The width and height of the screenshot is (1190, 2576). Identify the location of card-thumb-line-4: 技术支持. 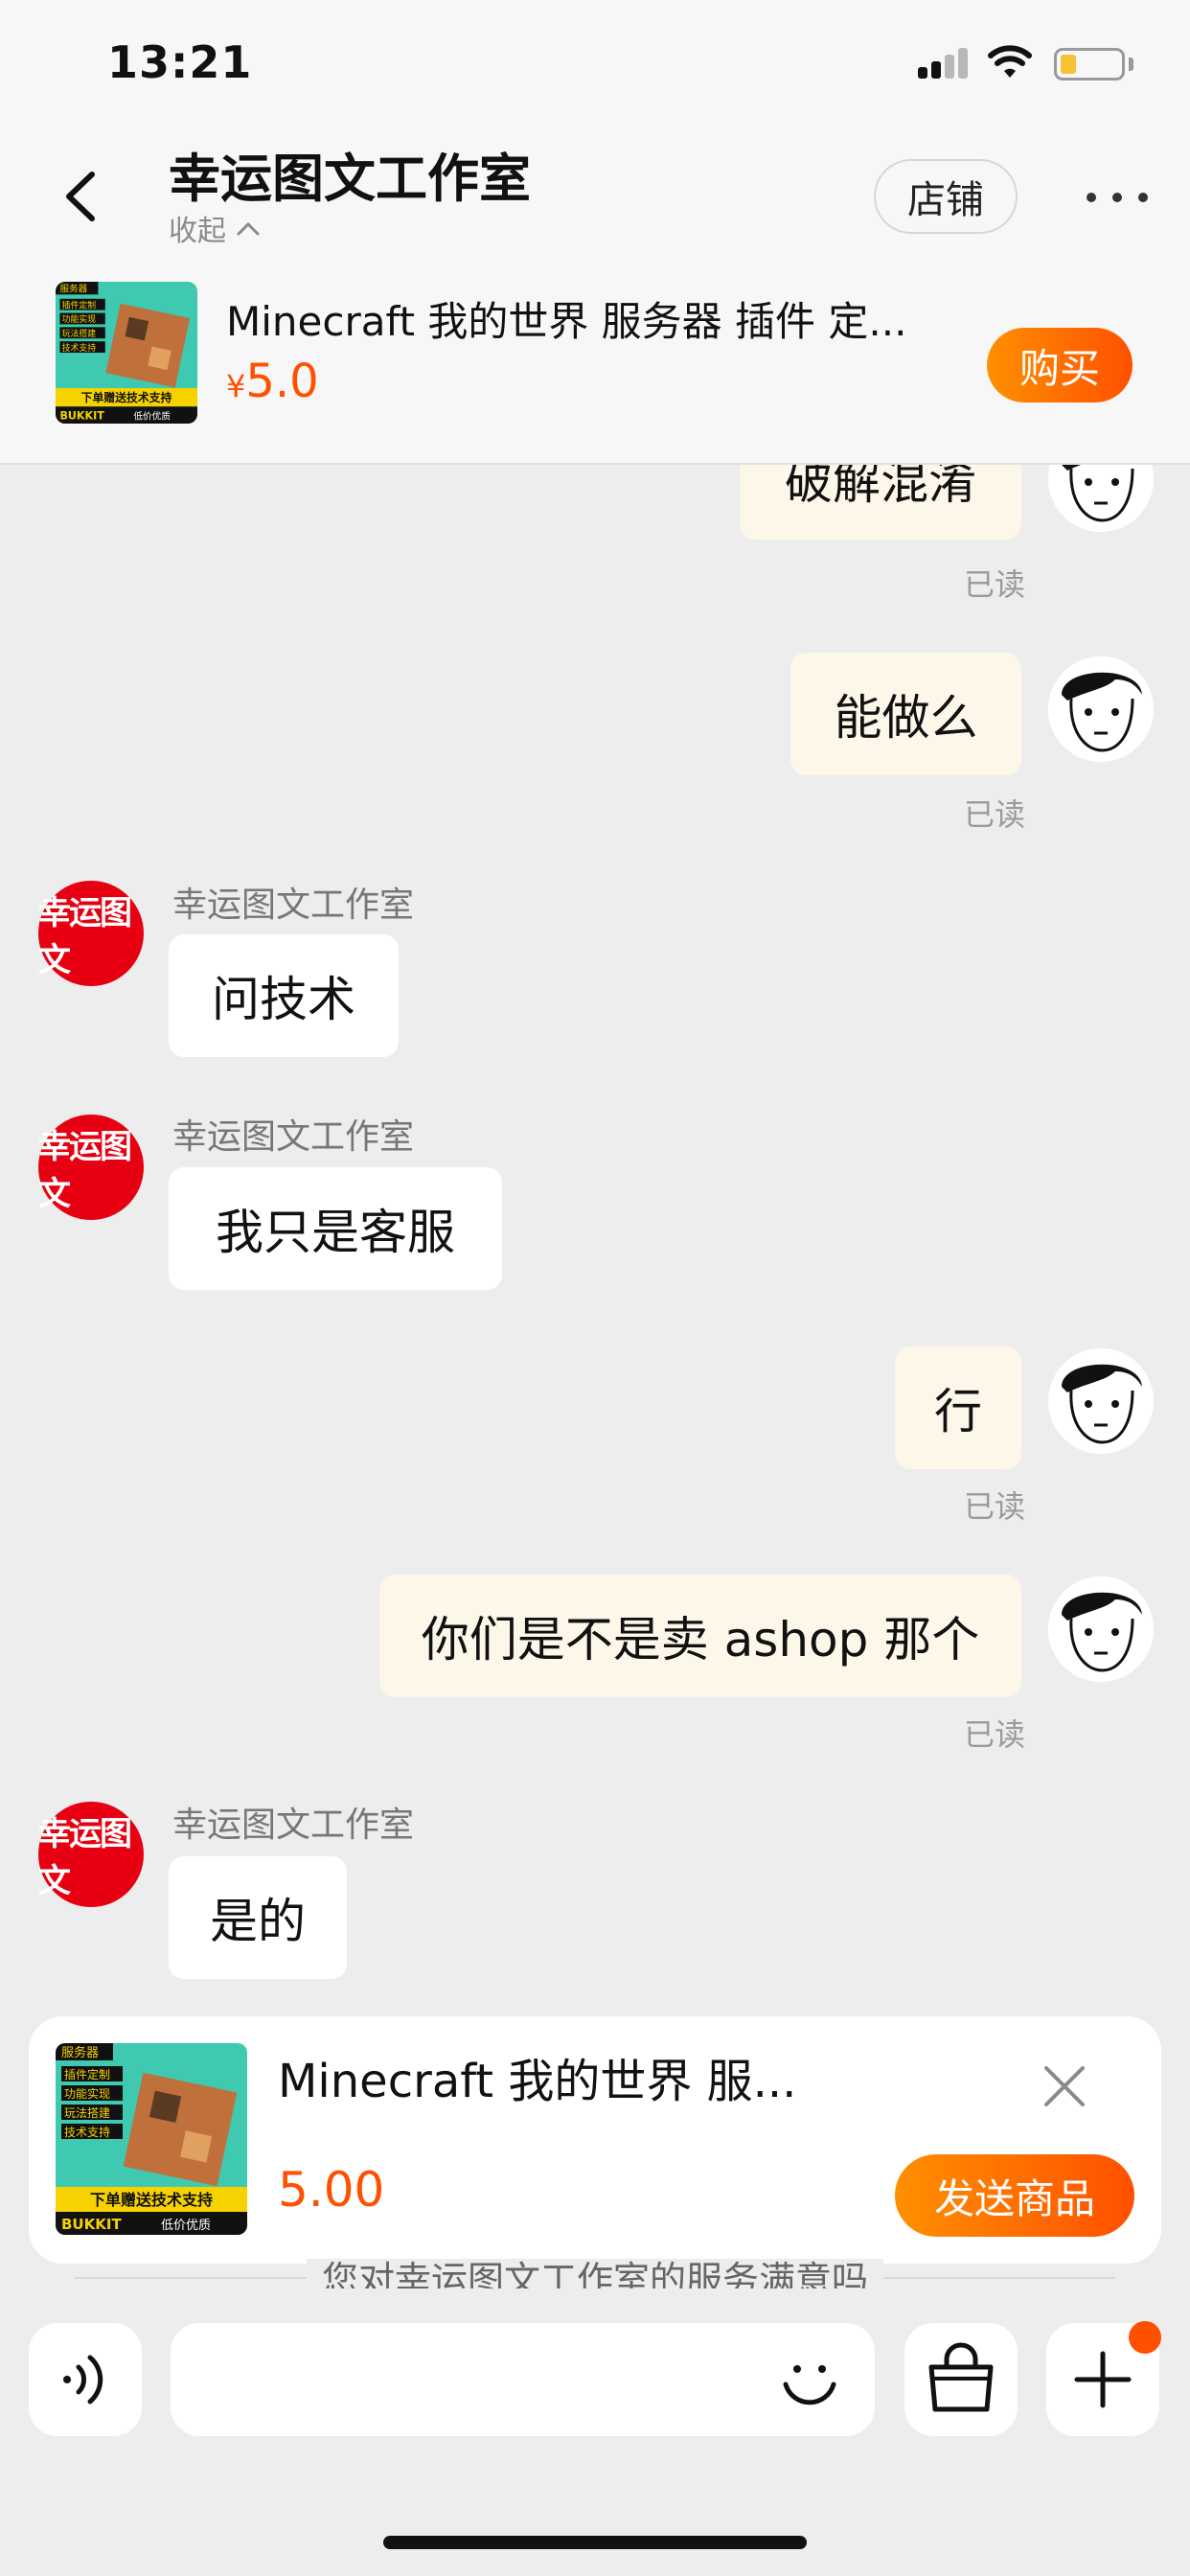
(87, 2132).